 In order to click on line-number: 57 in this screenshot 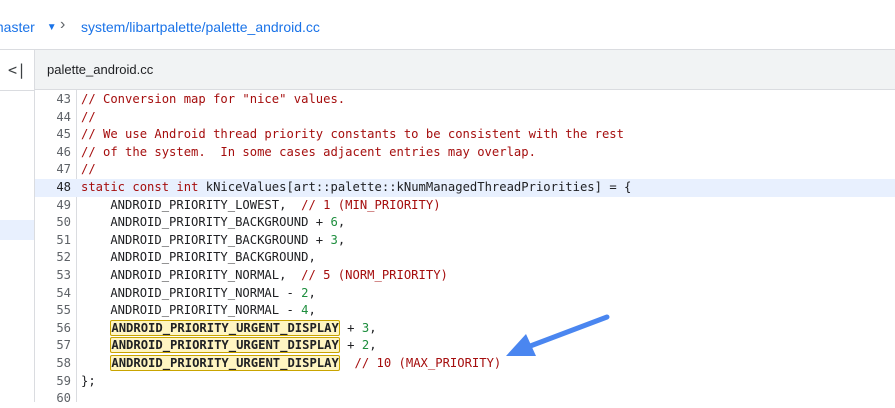, I will do `click(53, 346)`.